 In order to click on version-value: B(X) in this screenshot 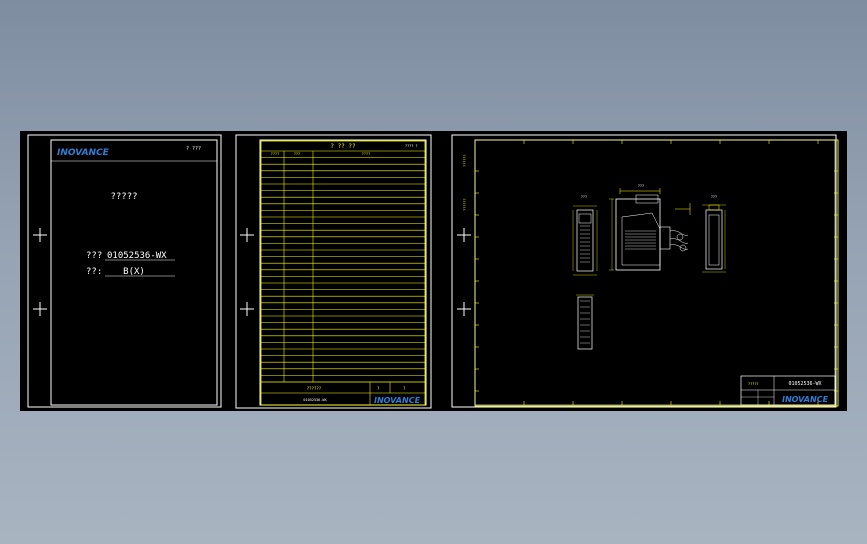, I will do `click(134, 272)`.